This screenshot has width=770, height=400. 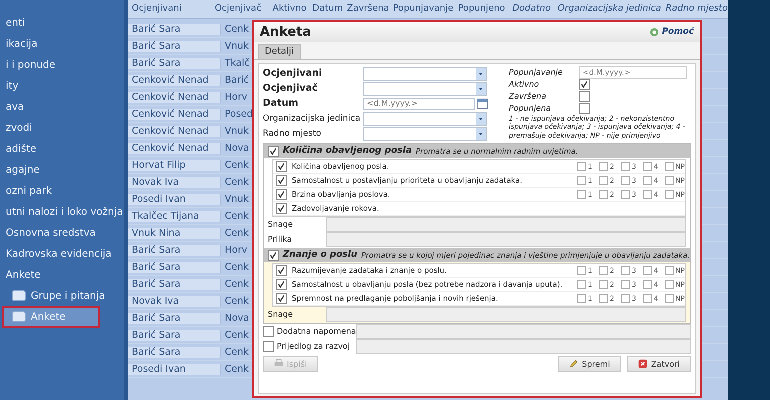 I want to click on close-button: Zatvori, so click(x=659, y=364).